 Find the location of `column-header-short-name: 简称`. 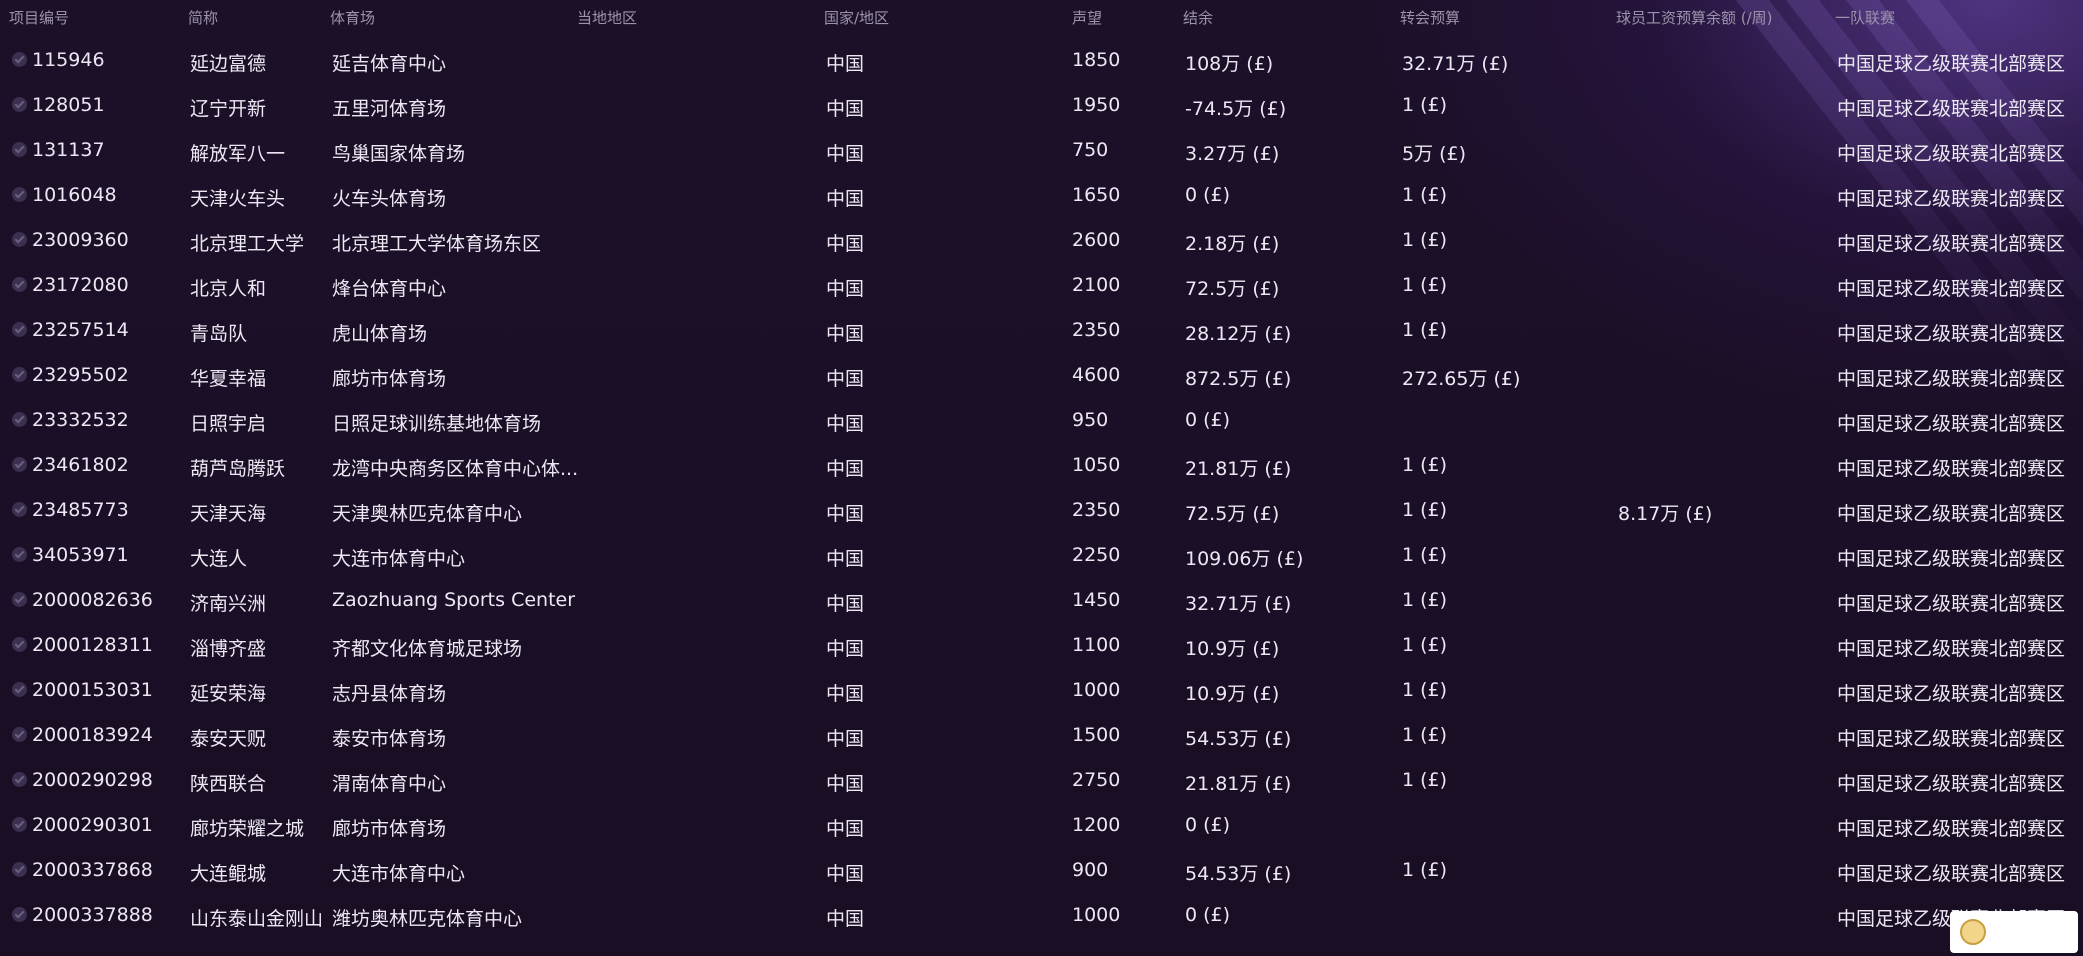

column-header-short-name: 简称 is located at coordinates (203, 17).